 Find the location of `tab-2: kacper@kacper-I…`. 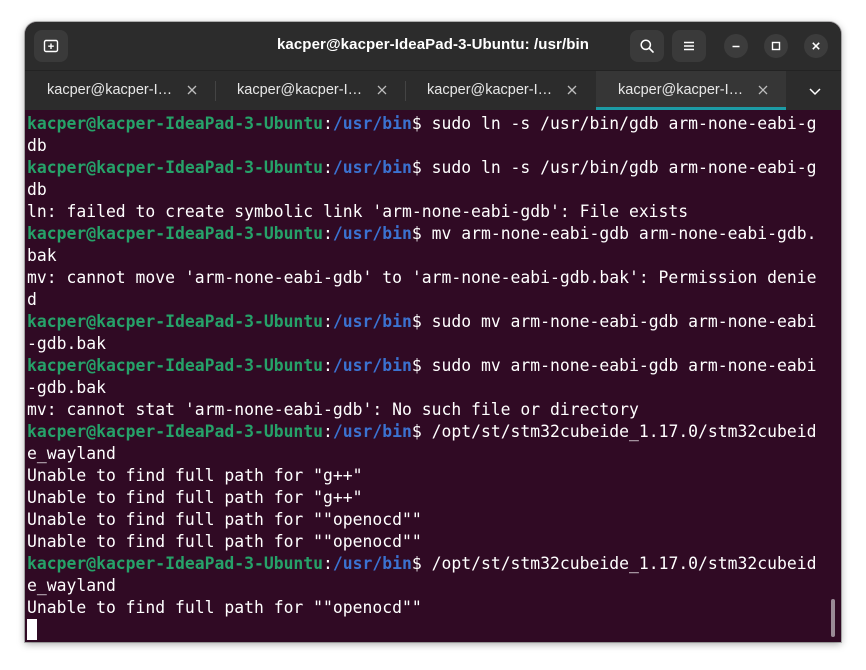

tab-2: kacper@kacper-I… is located at coordinates (310, 90).